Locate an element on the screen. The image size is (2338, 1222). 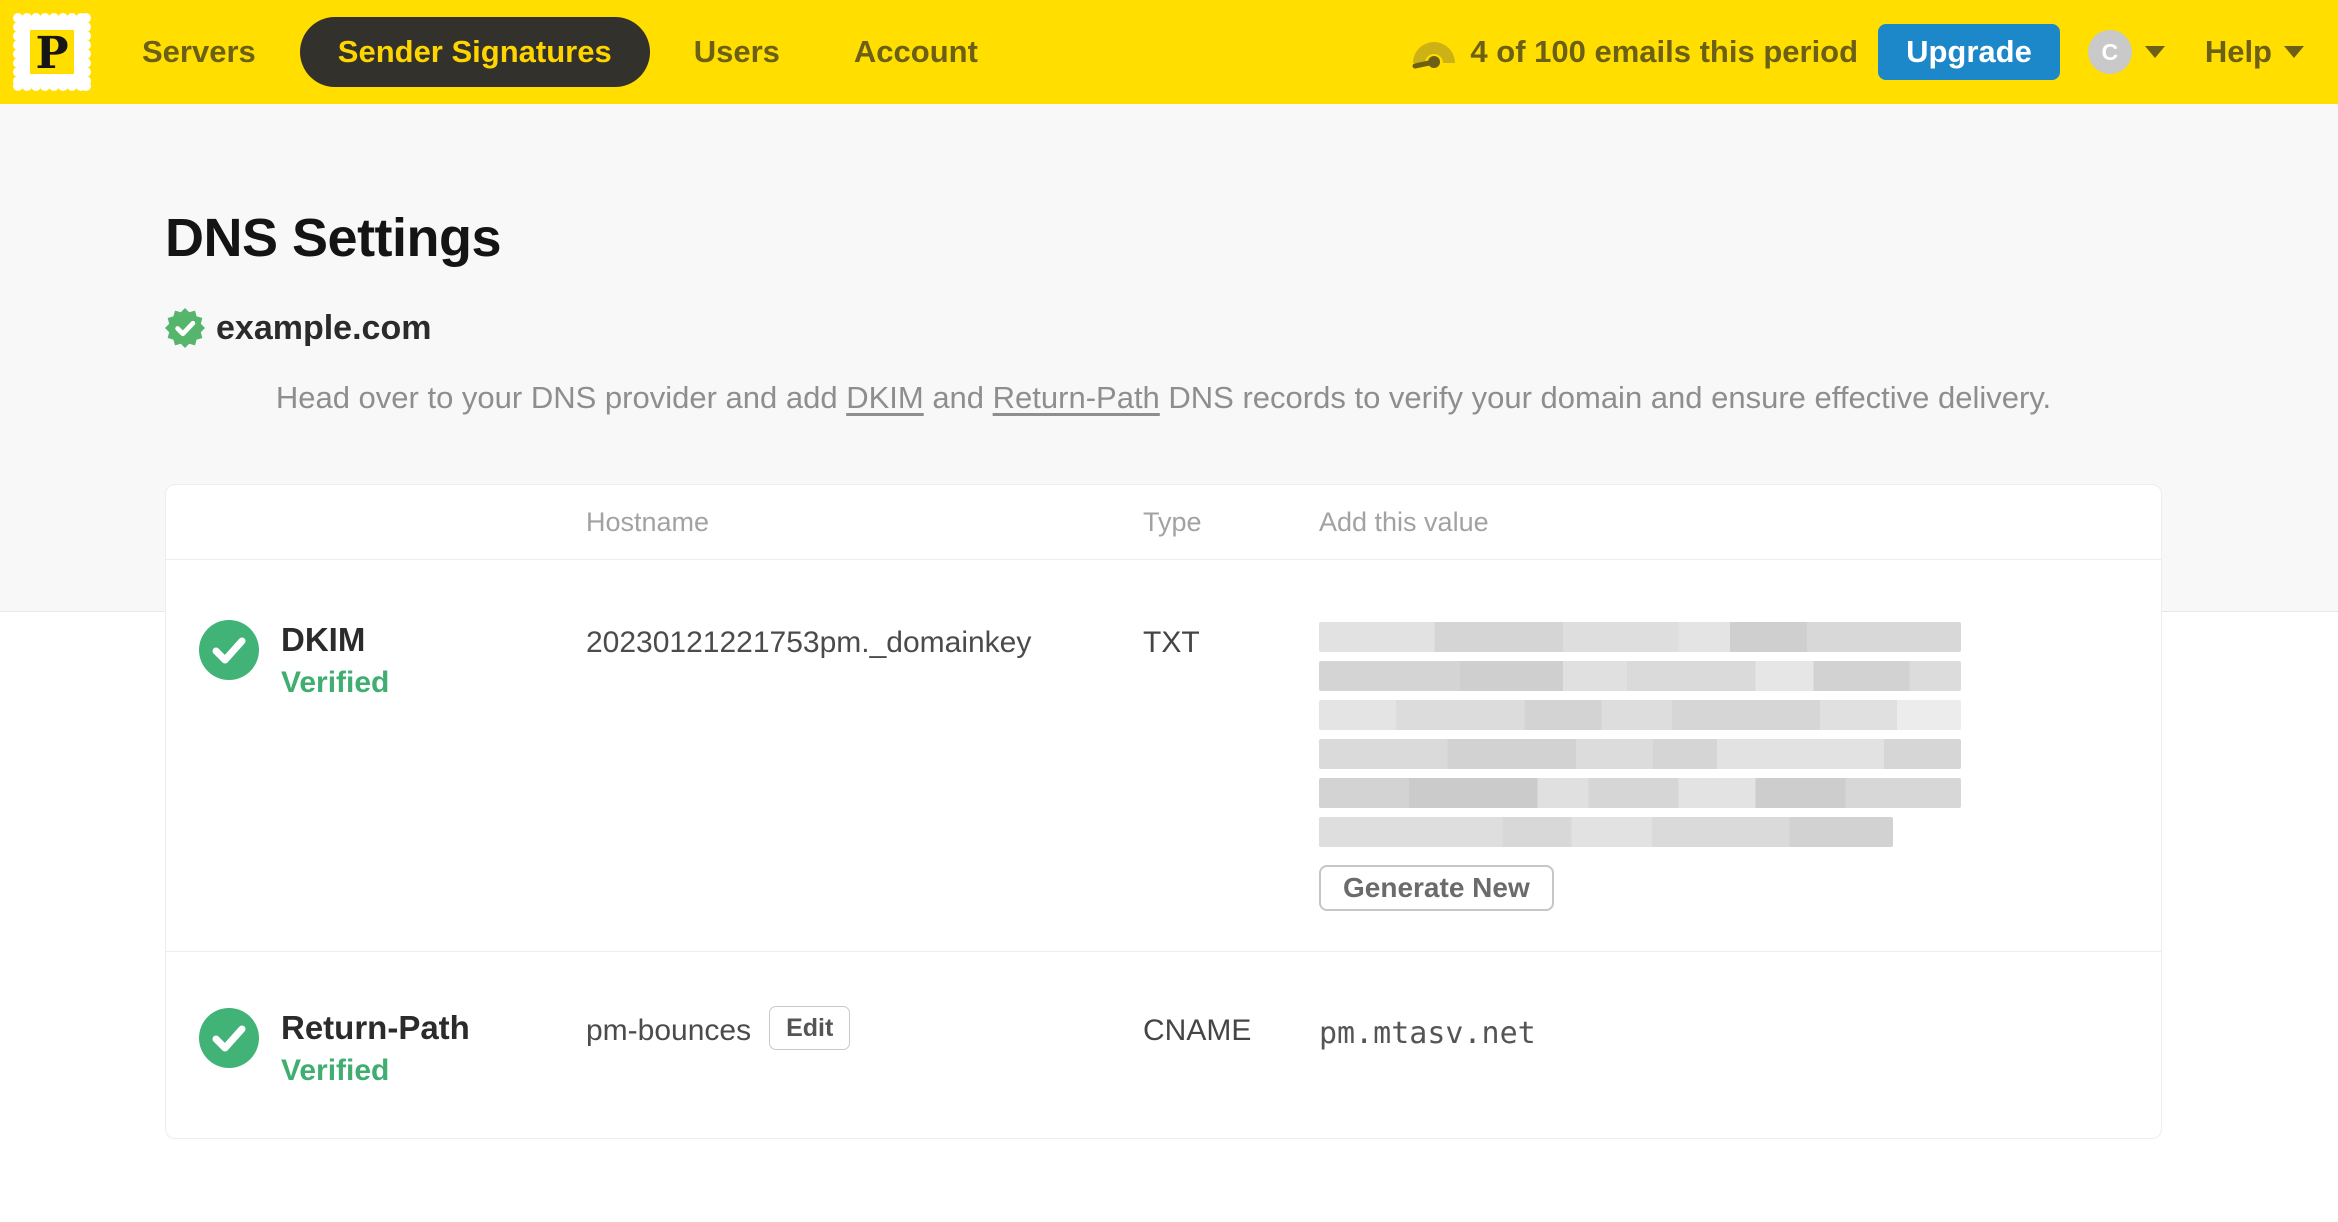
hostname-value: pm-bounces is located at coordinates (669, 1030).